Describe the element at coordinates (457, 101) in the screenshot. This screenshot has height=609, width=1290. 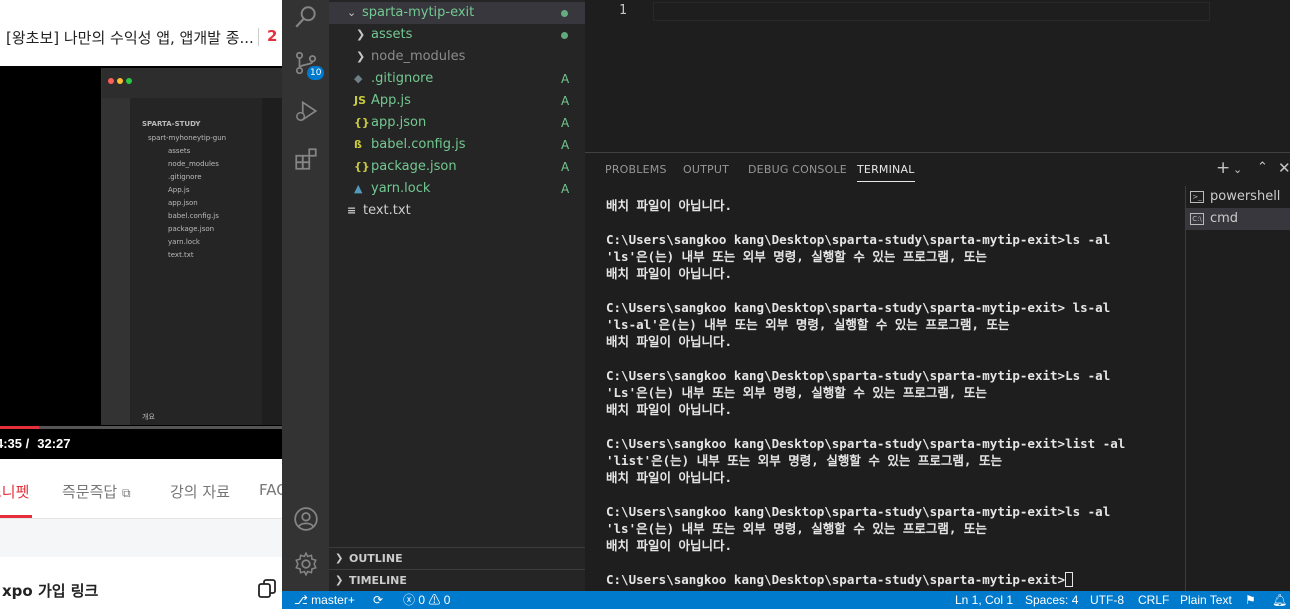
I see `file-tree-item: JS App.js A` at that location.